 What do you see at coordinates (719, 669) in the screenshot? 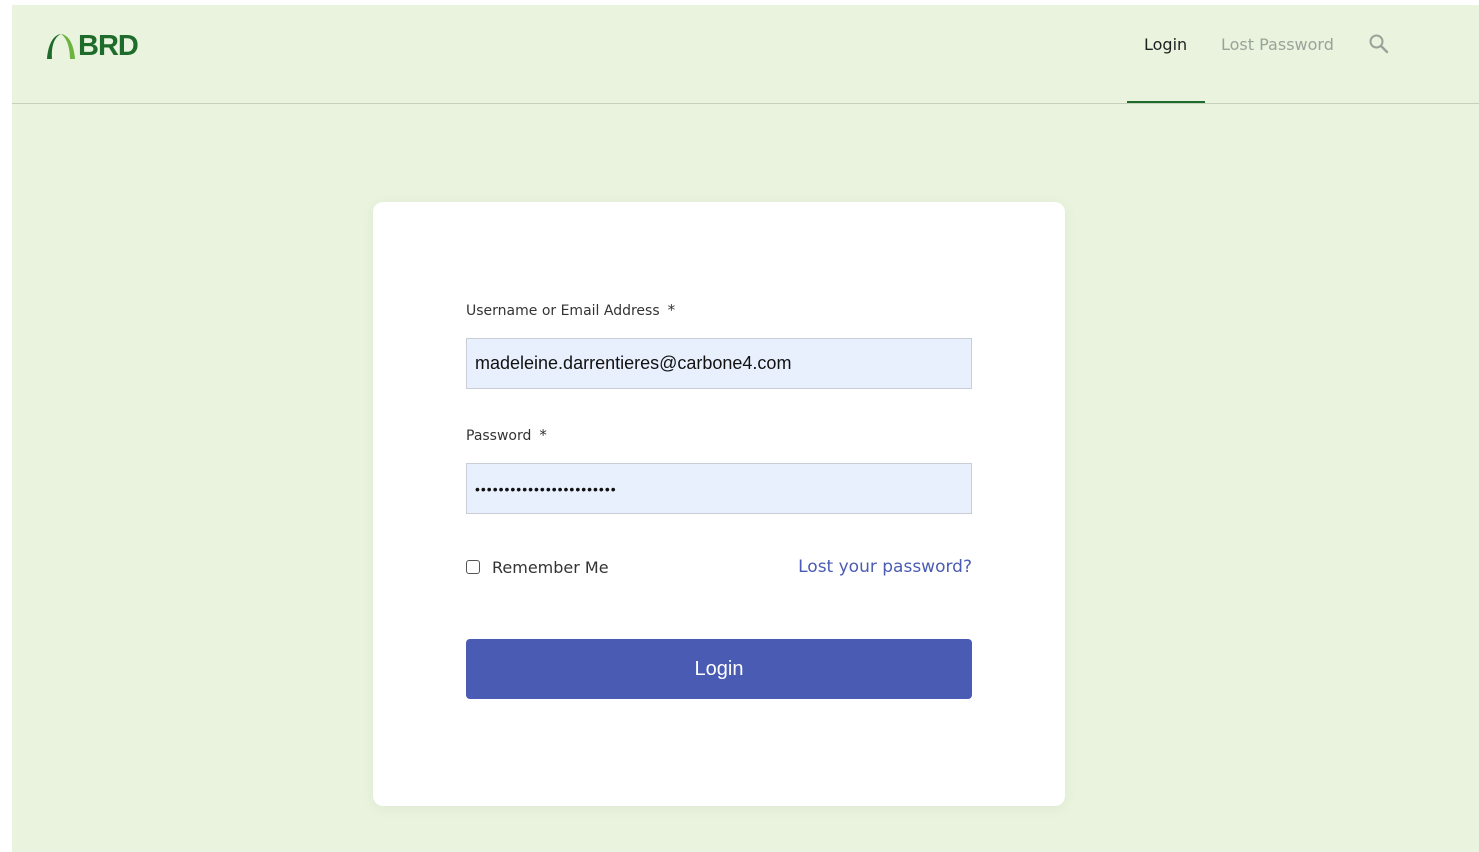
I see `login-button: Login` at bounding box center [719, 669].